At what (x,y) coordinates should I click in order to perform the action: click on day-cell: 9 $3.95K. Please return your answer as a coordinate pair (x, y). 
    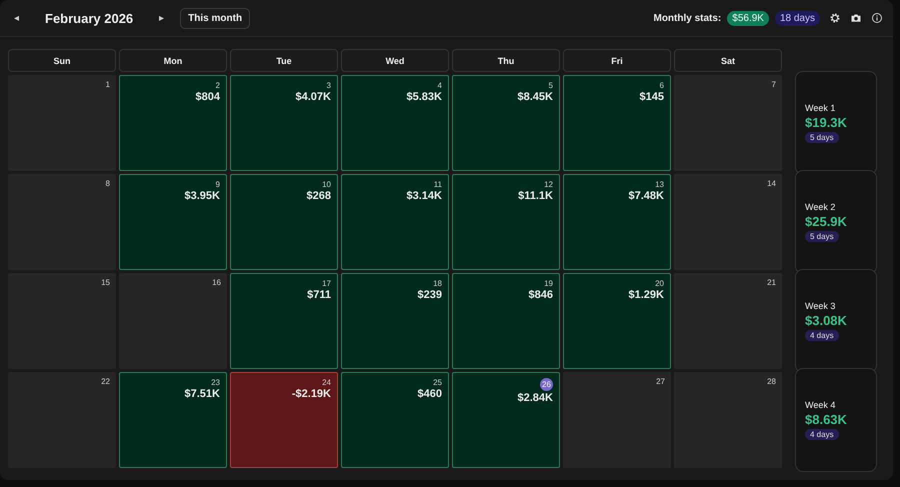
    Looking at the image, I should click on (173, 222).